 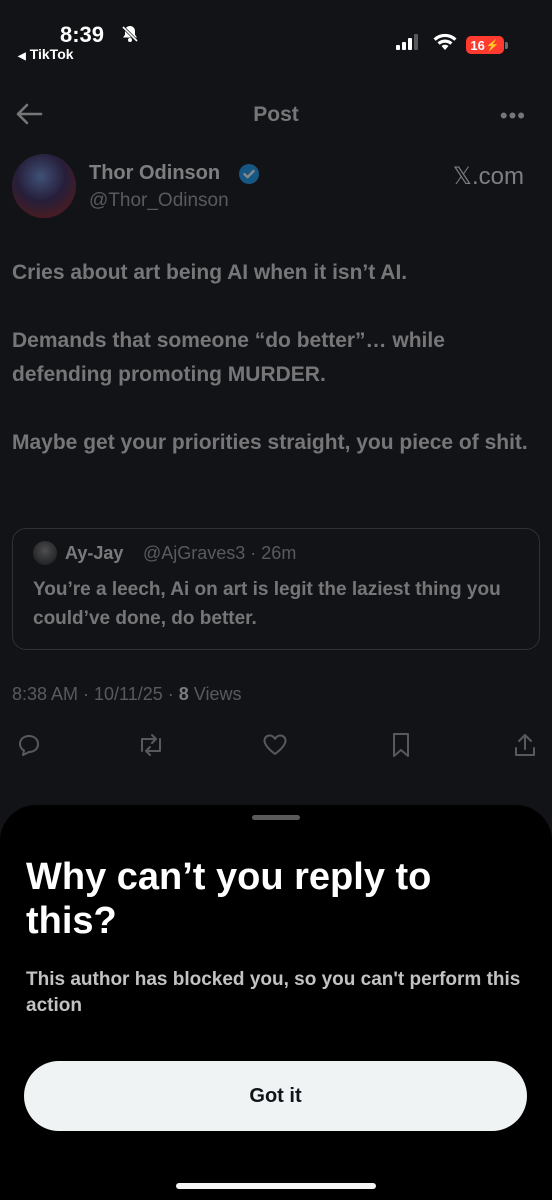 What do you see at coordinates (215, 694) in the screenshot?
I see `views-label: Views` at bounding box center [215, 694].